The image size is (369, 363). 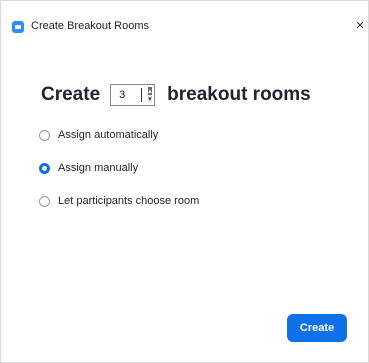 What do you see at coordinates (44, 168) in the screenshot?
I see `radio-button-selected` at bounding box center [44, 168].